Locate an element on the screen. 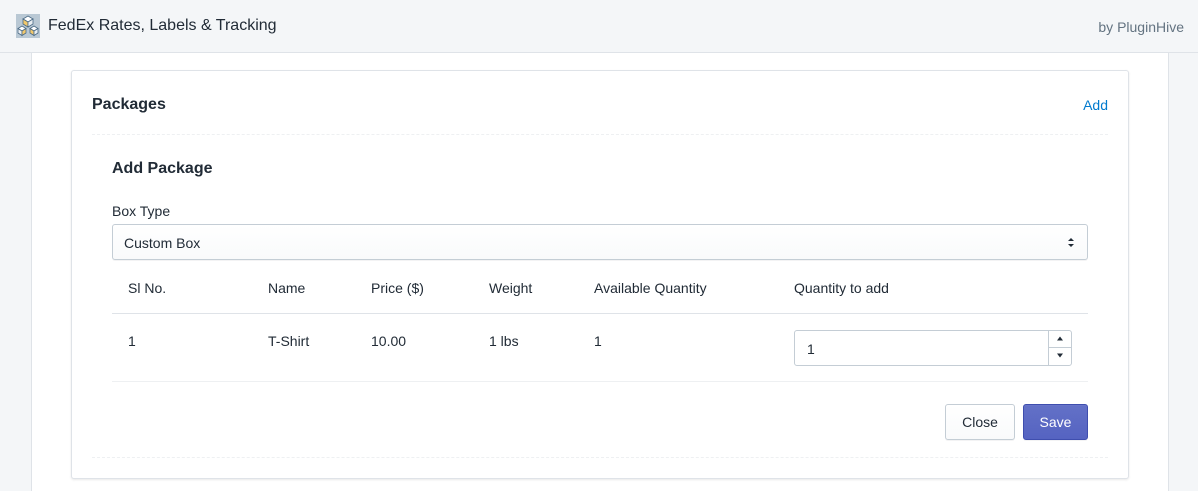  close-button: Close is located at coordinates (980, 422).